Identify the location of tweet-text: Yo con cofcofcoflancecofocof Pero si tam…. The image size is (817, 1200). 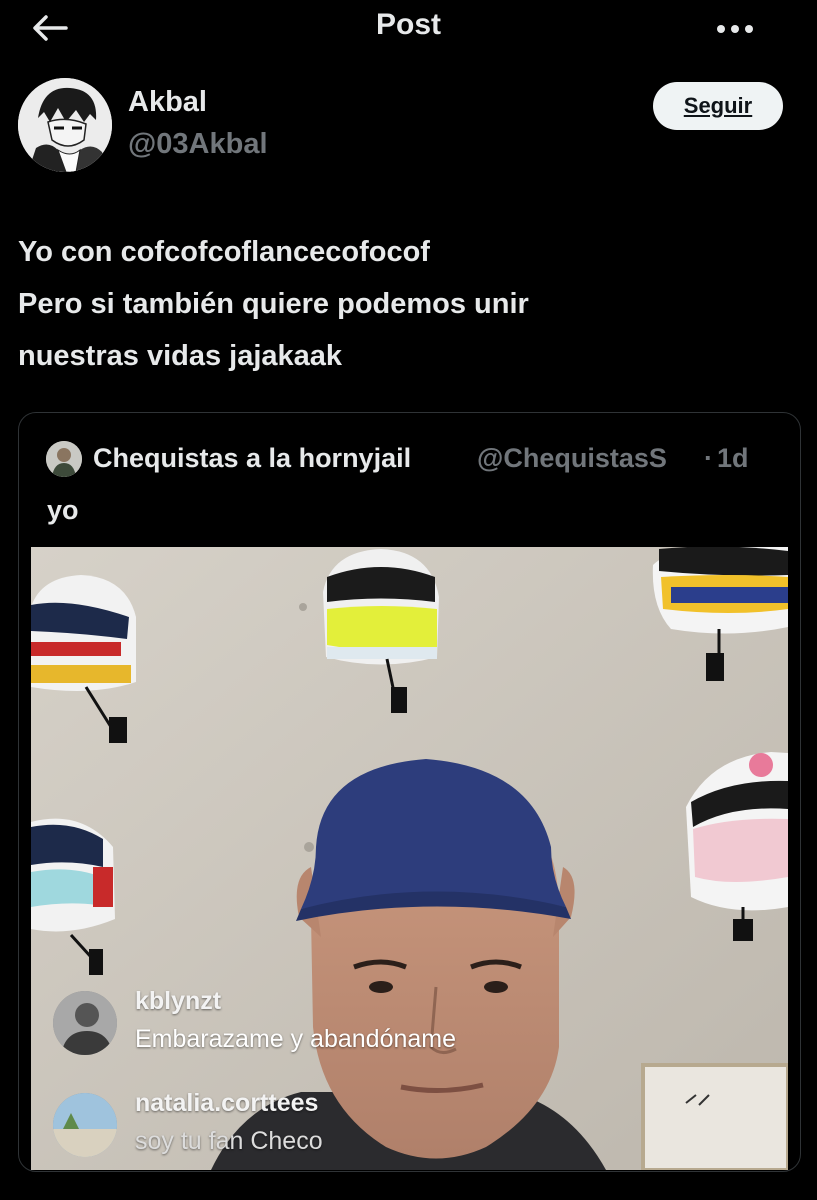
(408, 304).